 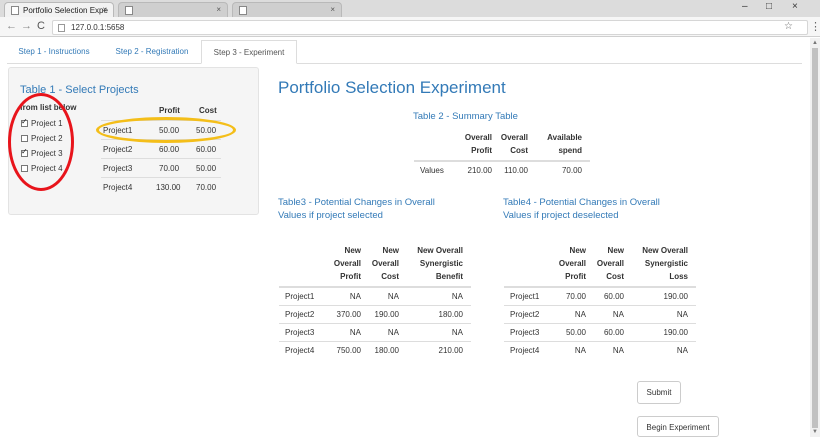 What do you see at coordinates (430, 27) in the screenshot?
I see `url-input: 127.0.0.1:5658 ☆` at bounding box center [430, 27].